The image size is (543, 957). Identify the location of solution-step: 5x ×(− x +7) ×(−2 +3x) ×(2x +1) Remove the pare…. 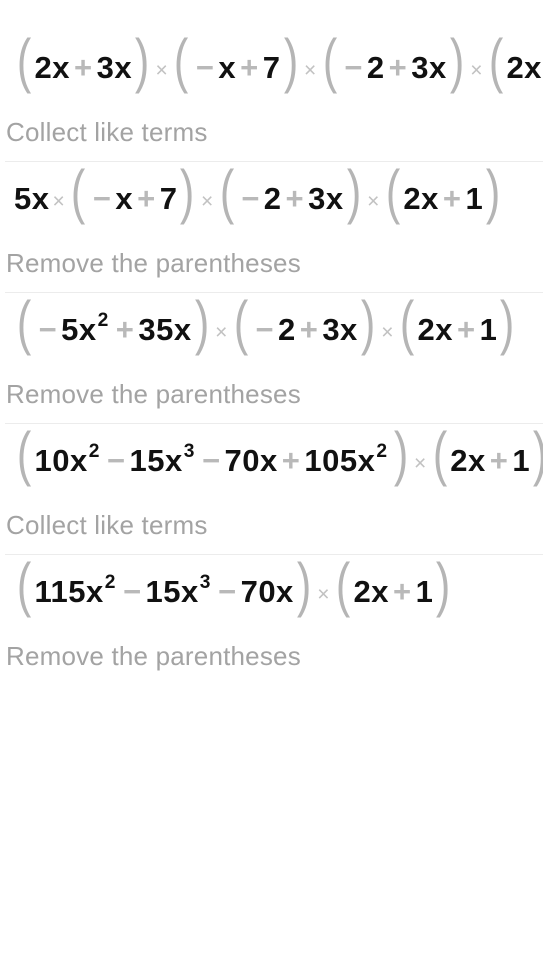
(271, 227).